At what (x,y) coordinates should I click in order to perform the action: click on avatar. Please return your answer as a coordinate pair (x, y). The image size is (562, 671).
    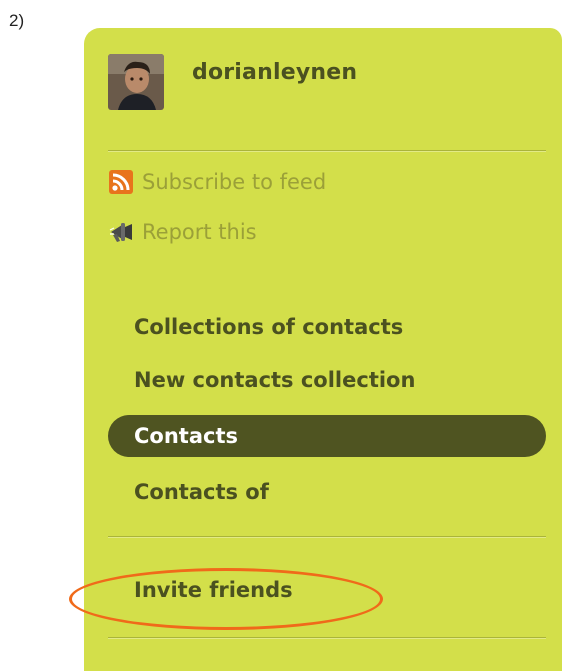
    Looking at the image, I should click on (136, 82).